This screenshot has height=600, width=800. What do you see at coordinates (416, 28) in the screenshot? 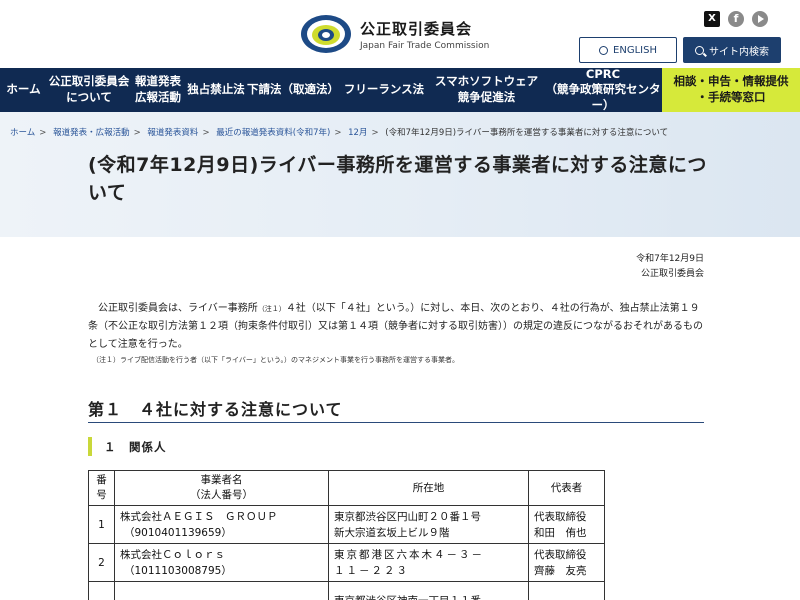
I see `site-name: 公正取引委員会` at bounding box center [416, 28].